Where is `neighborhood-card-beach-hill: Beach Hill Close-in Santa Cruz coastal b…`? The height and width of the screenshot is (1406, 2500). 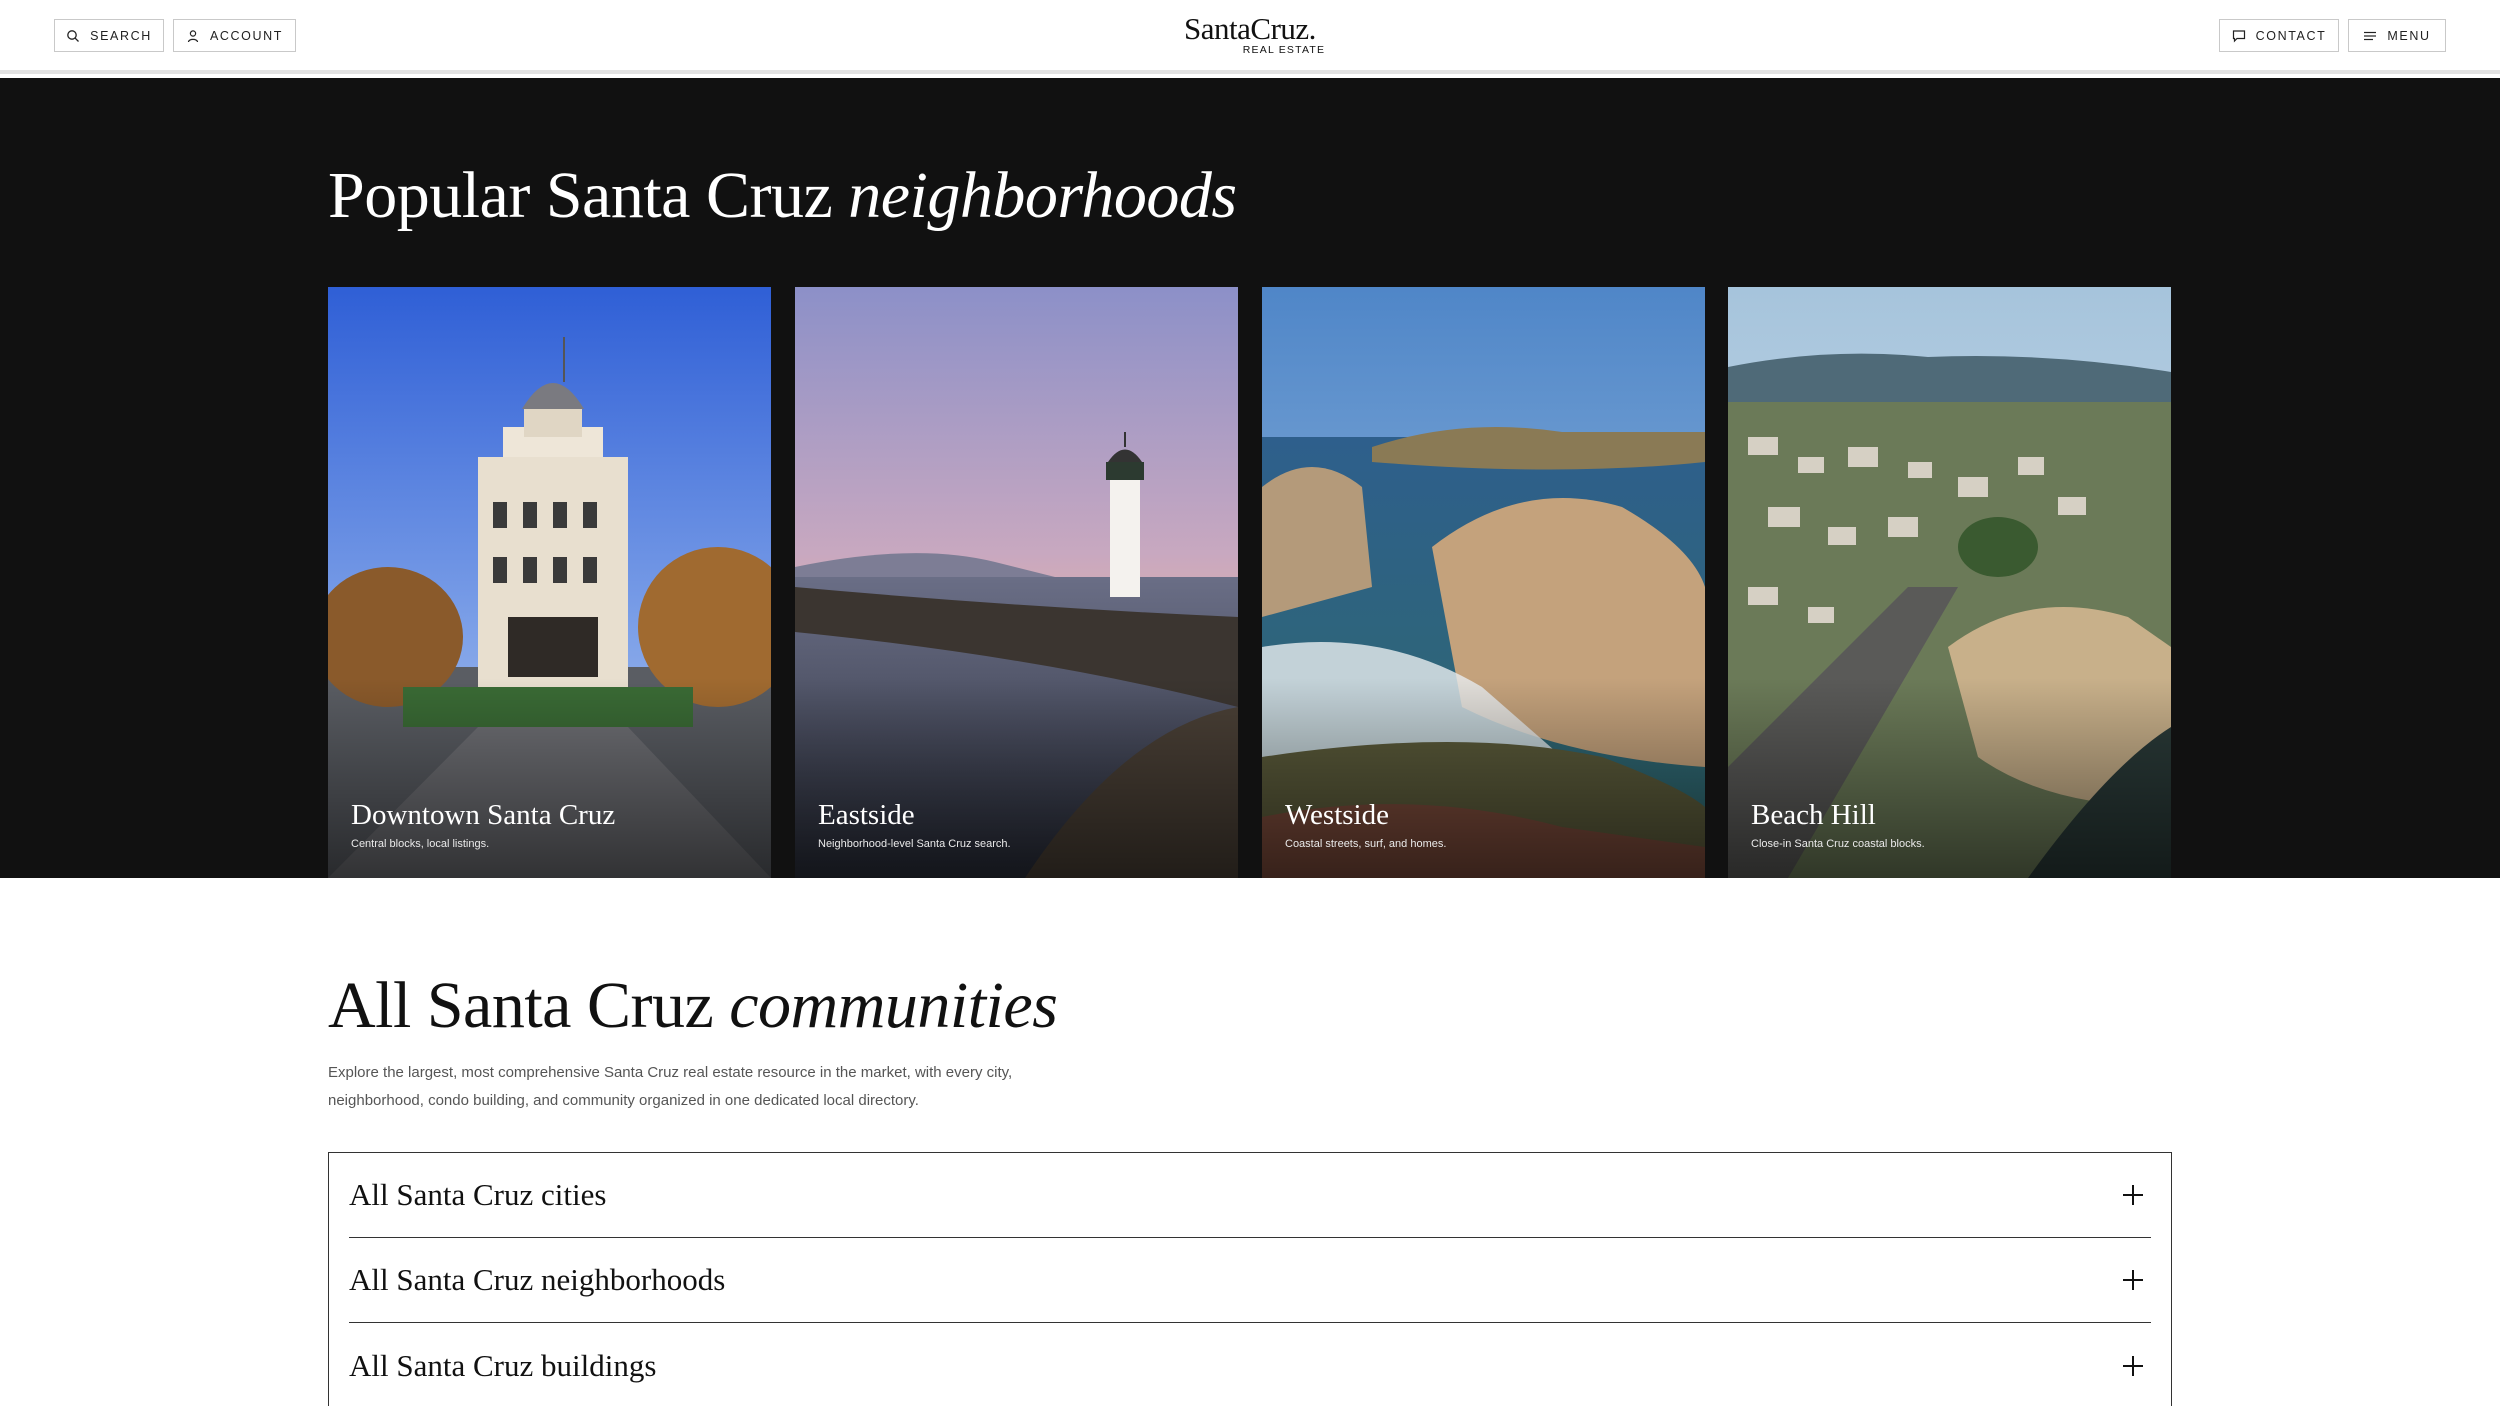 neighborhood-card-beach-hill: Beach Hill Close-in Santa Cruz coastal b… is located at coordinates (1949, 582).